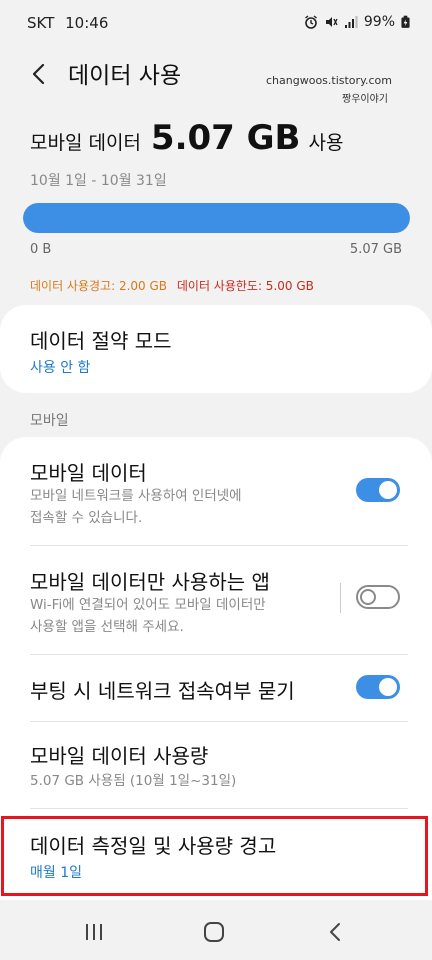  Describe the element at coordinates (107, 627) in the screenshot. I see `mobile-data-only-apps-description-line2: 사용할 앱을 선택해 주세요.` at that location.